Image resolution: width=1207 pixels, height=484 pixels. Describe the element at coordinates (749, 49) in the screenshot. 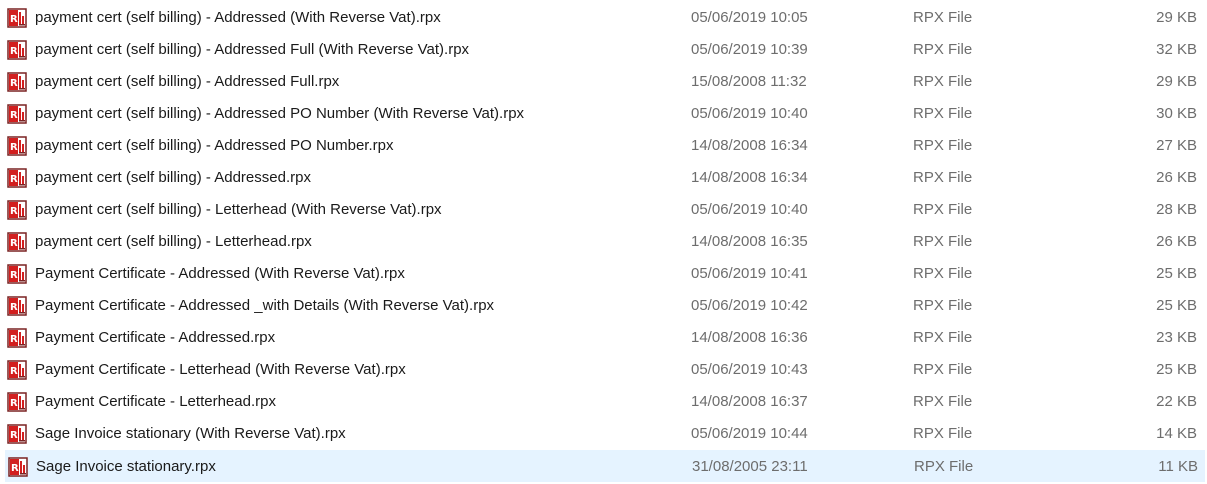

I see `file-date-modified: 05/06/2019 10:39` at that location.